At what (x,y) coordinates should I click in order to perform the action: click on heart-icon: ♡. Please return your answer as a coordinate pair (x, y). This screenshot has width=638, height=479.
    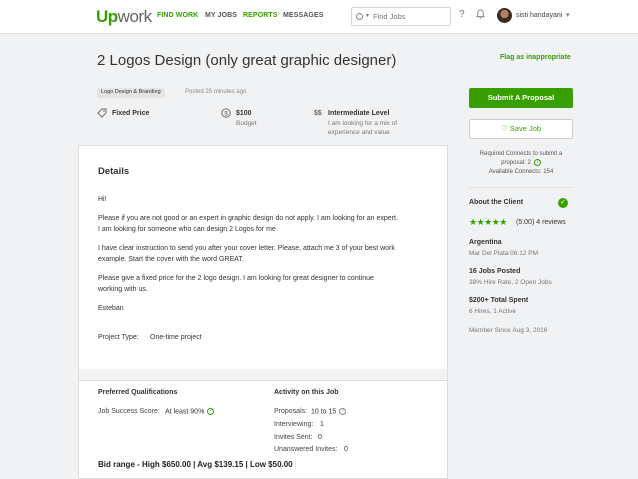
    Looking at the image, I should click on (504, 128).